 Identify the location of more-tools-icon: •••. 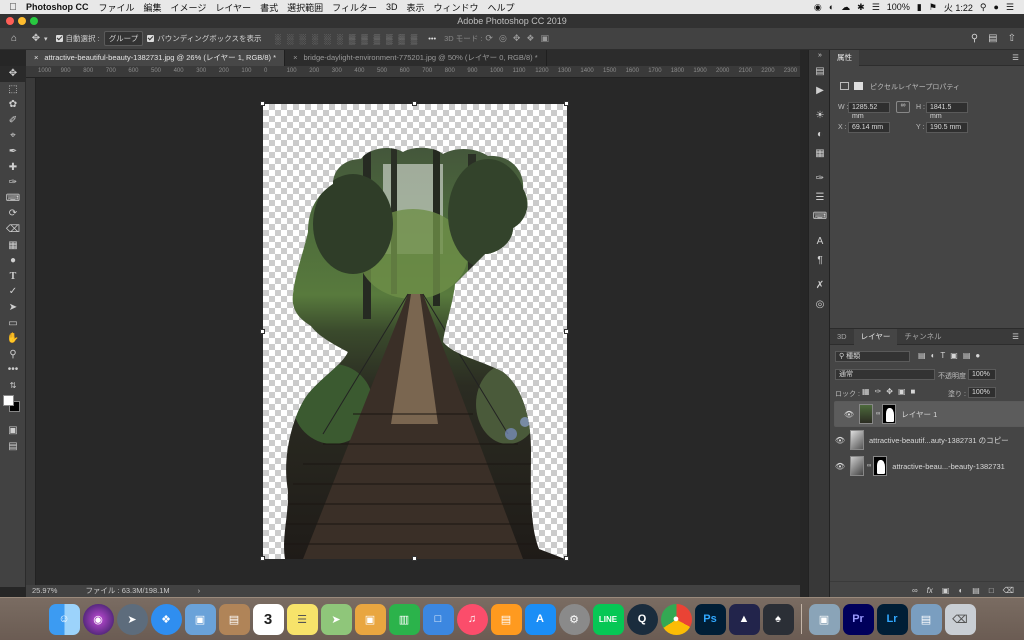
(13, 370).